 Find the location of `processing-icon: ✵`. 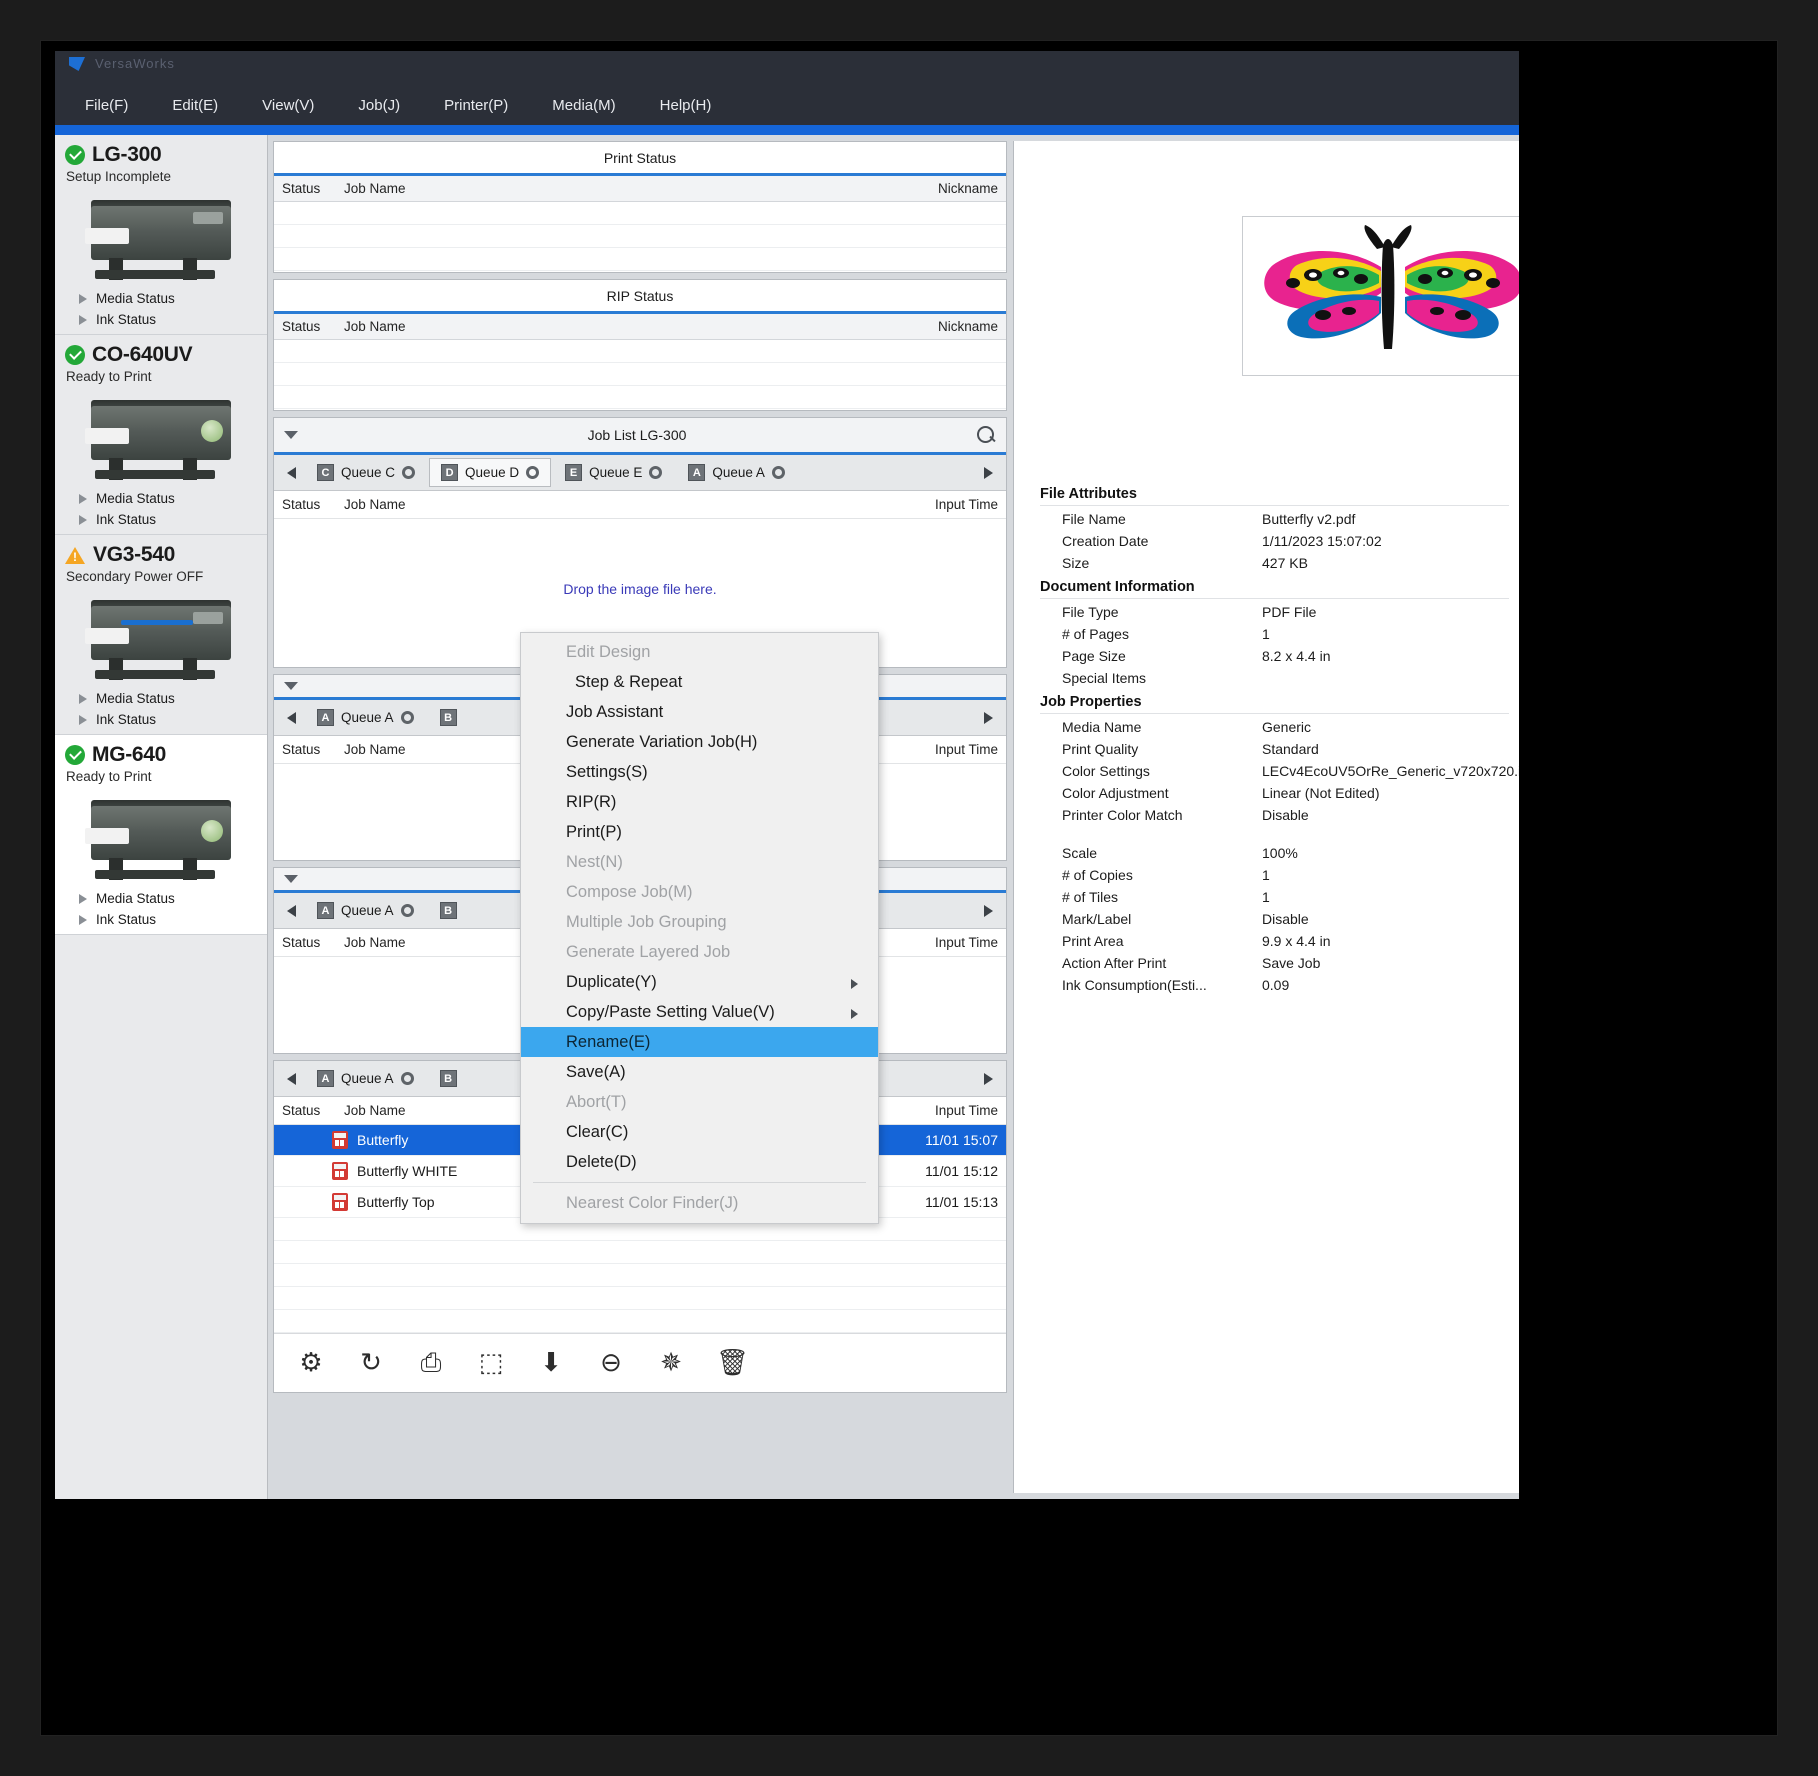

processing-icon: ✵ is located at coordinates (671, 1363).